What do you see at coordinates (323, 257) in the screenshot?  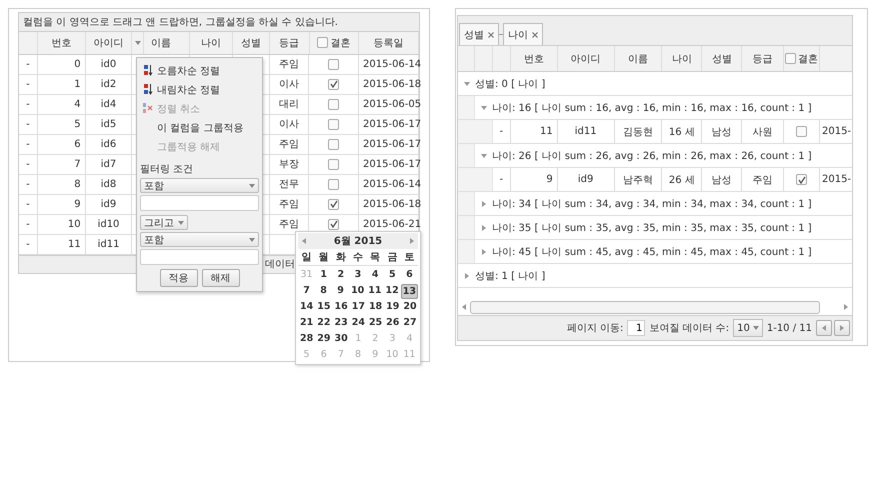 I see `weekday-label: 월` at bounding box center [323, 257].